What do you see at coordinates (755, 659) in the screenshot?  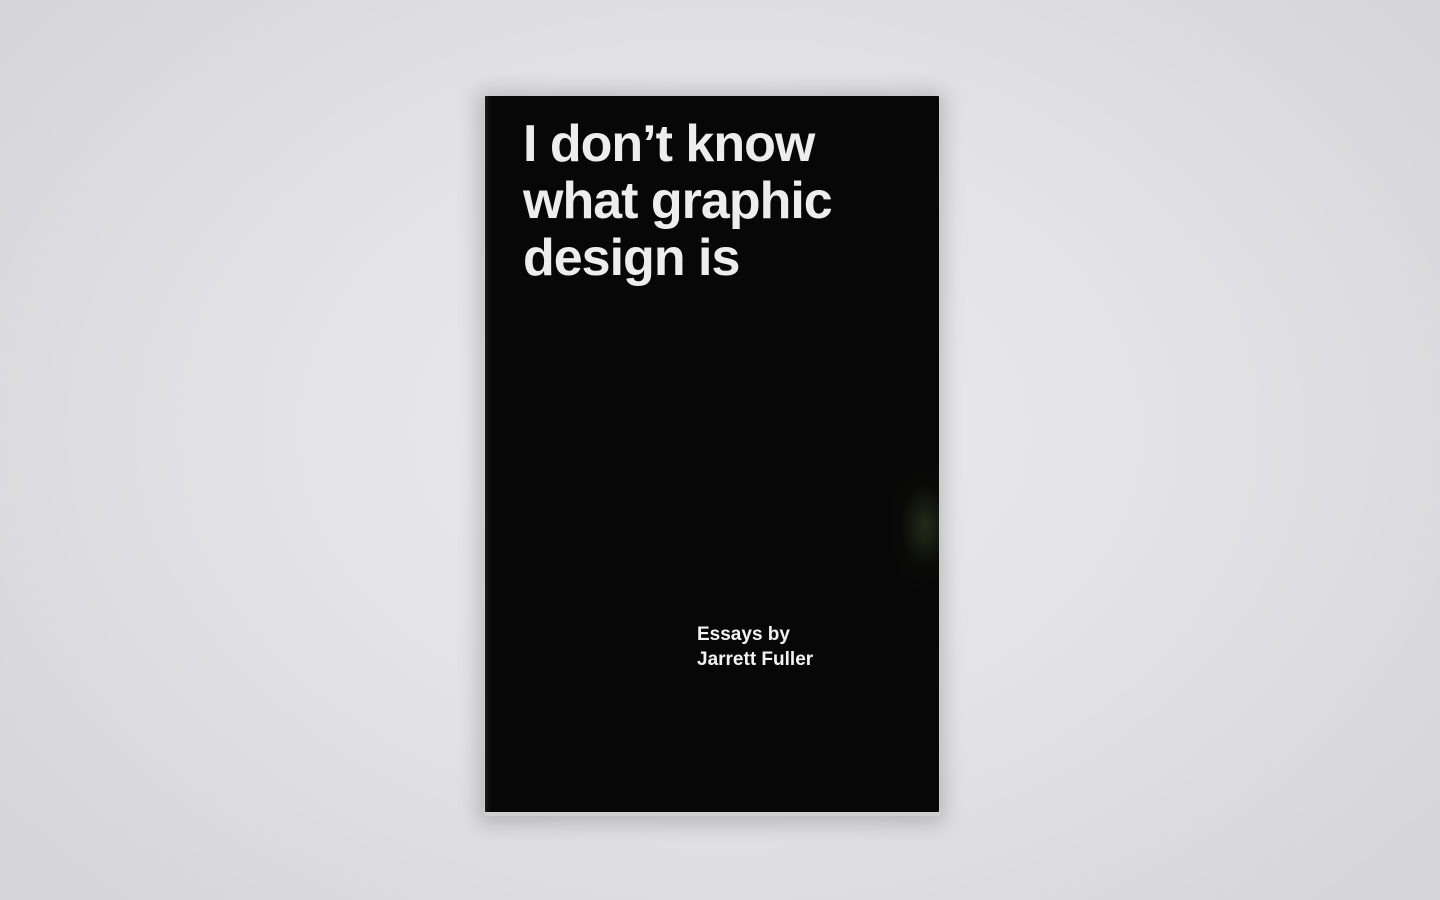 I see `author-name: Jarrett Fuller` at bounding box center [755, 659].